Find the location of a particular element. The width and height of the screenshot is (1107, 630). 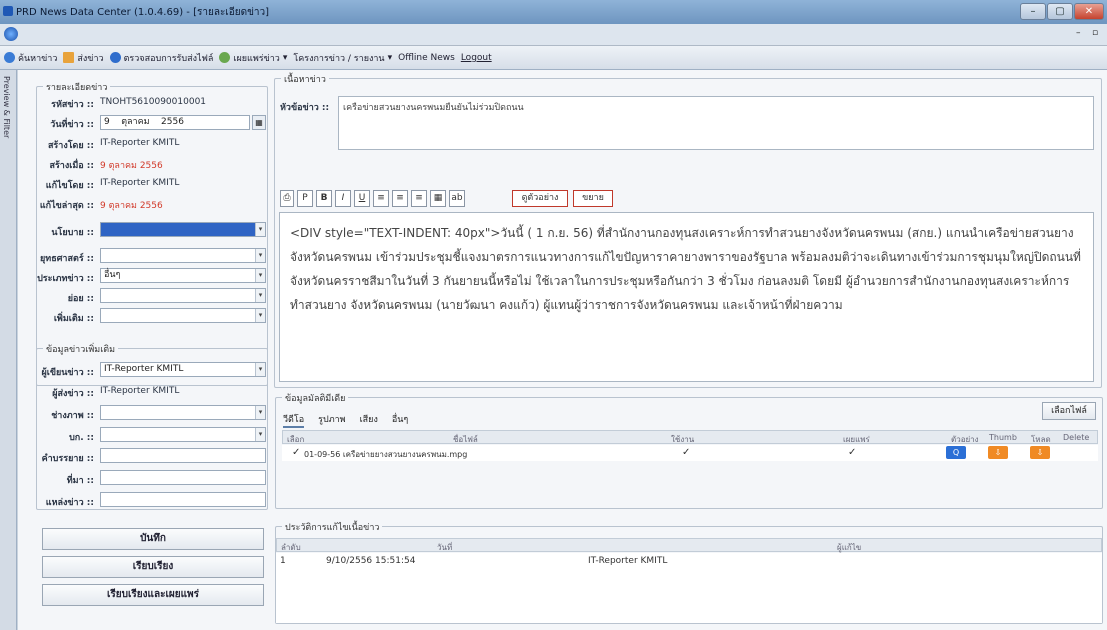

source-input is located at coordinates (183, 477).